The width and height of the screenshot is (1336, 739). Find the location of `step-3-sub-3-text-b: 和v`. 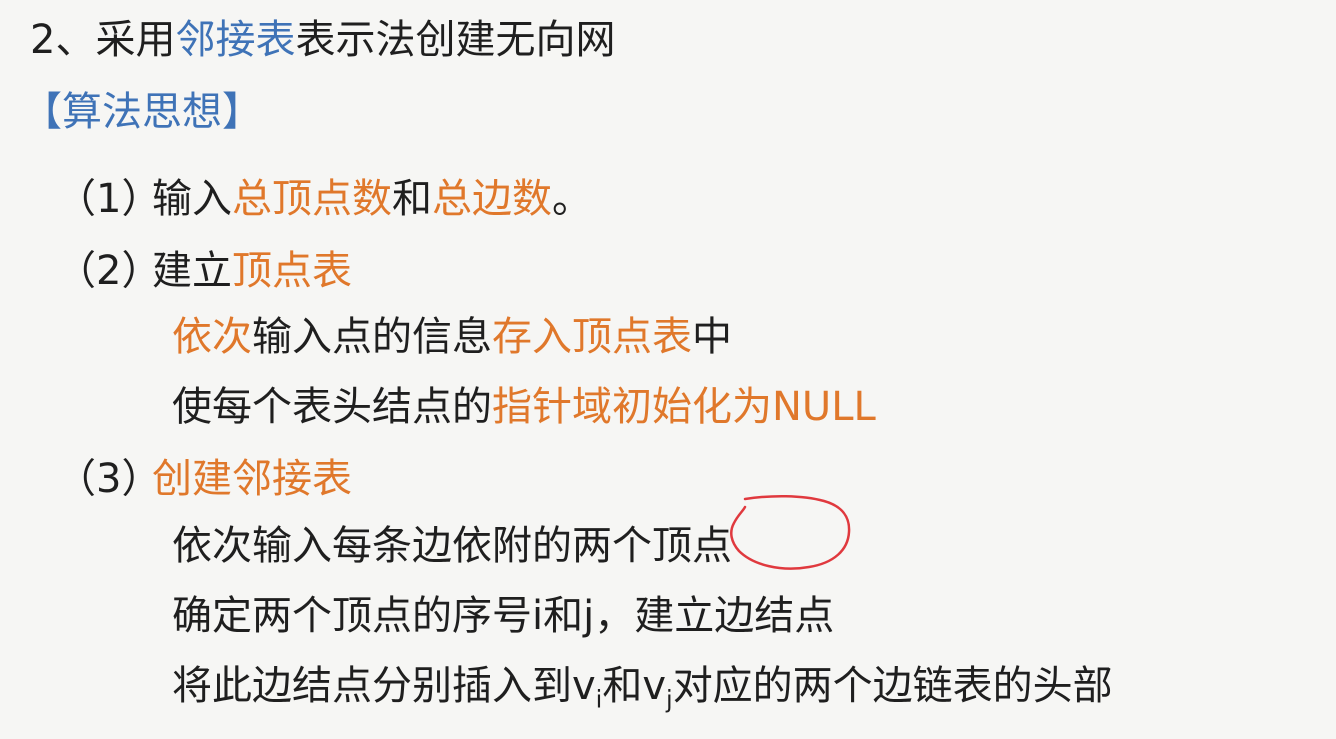

step-3-sub-3-text-b: 和v is located at coordinates (634, 686).